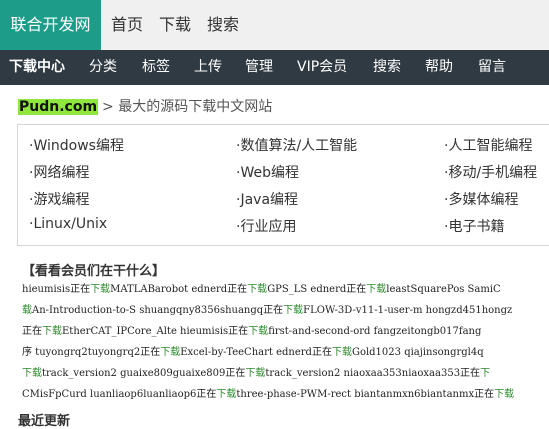 The image size is (549, 429). What do you see at coordinates (103, 67) in the screenshot?
I see `main-nav-category: 分类` at bounding box center [103, 67].